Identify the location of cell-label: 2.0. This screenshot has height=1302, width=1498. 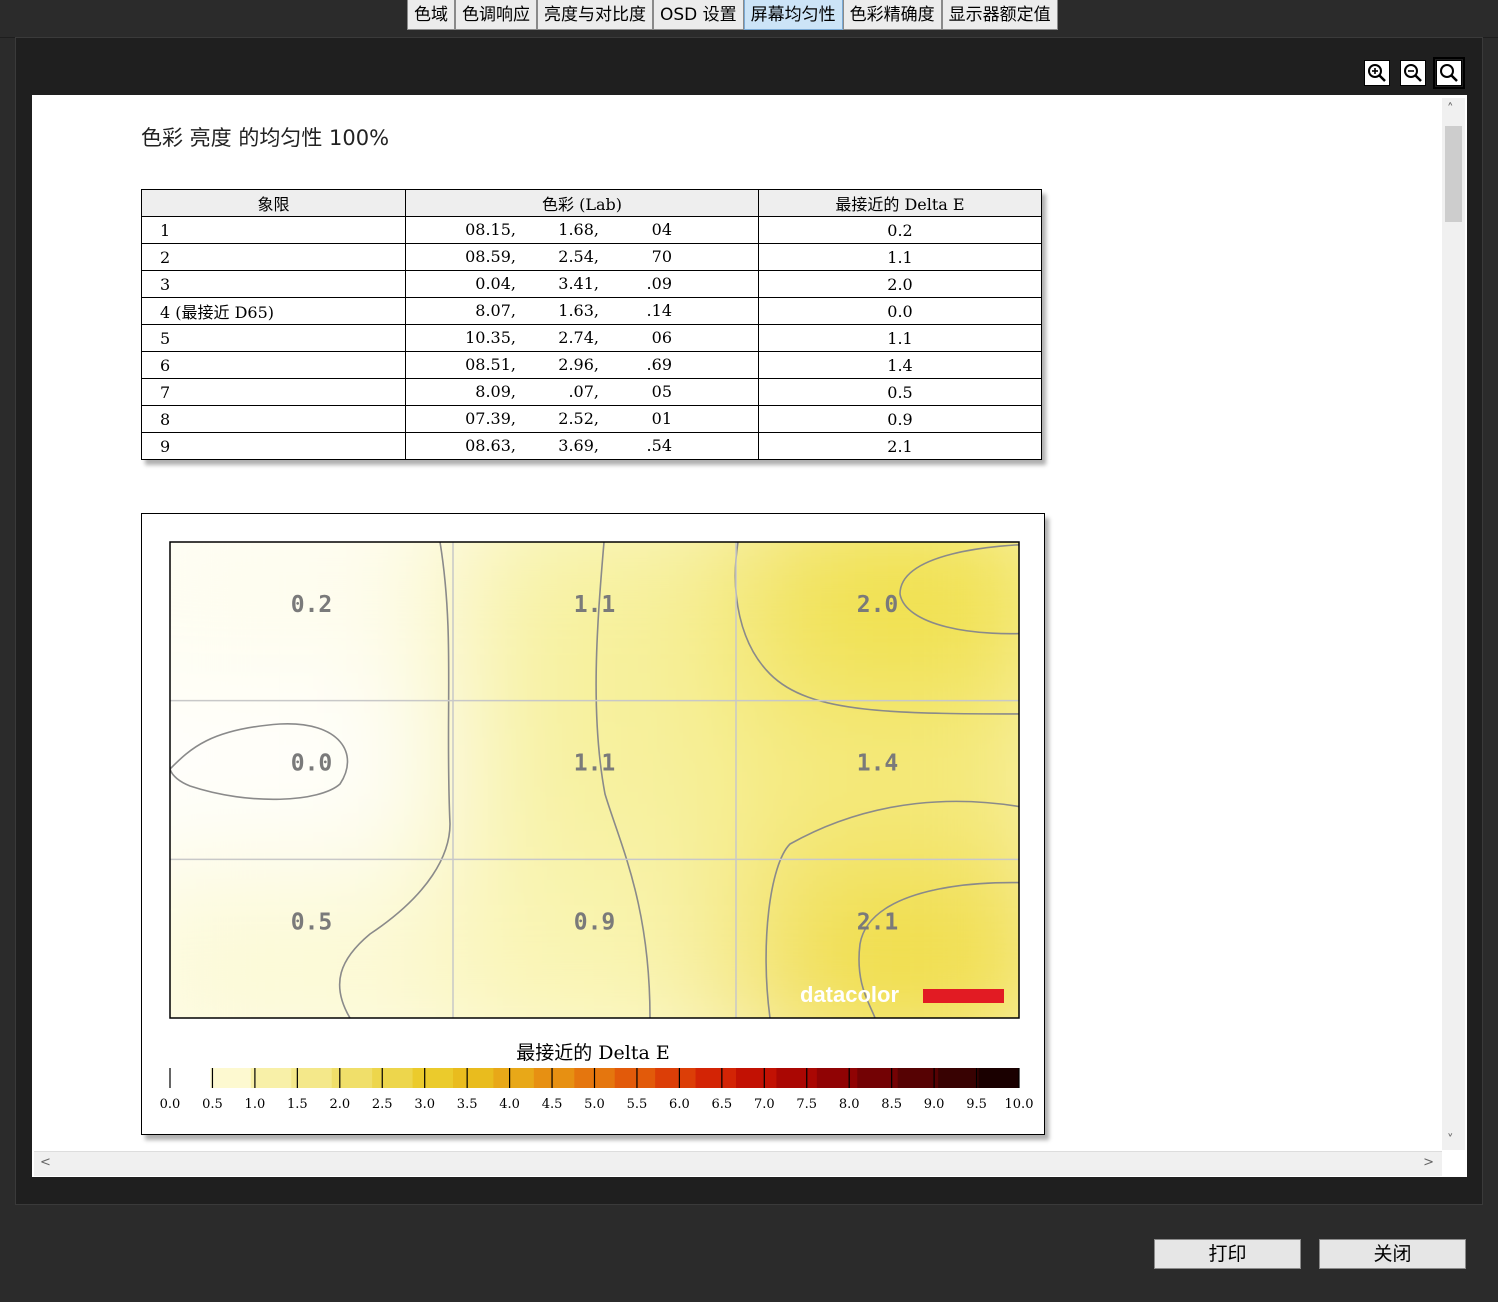
(878, 605).